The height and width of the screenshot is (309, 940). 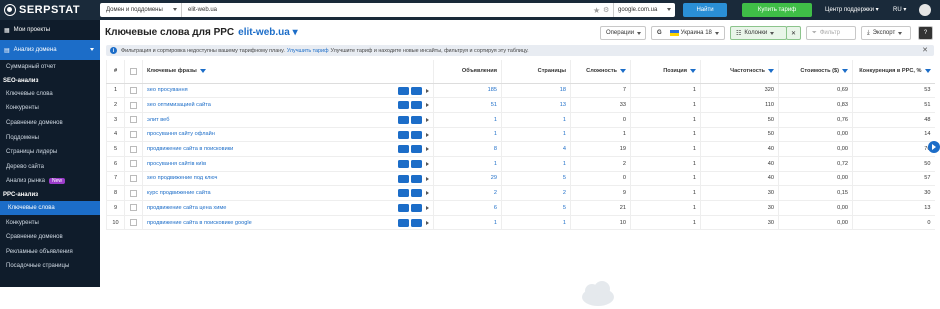 I want to click on sidebar-item-seo-domain-compare: Сравнение доменов, so click(x=50, y=123).